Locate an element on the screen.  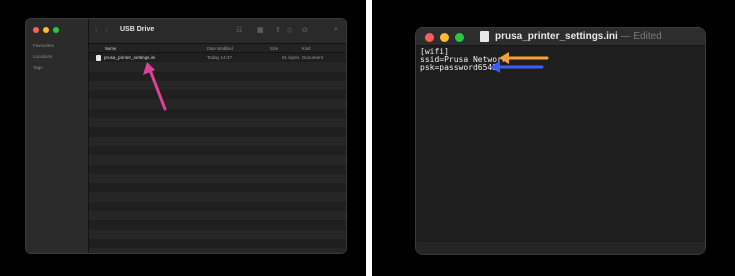
pointer-arrow-overlay is located at coordinates (155, 86).